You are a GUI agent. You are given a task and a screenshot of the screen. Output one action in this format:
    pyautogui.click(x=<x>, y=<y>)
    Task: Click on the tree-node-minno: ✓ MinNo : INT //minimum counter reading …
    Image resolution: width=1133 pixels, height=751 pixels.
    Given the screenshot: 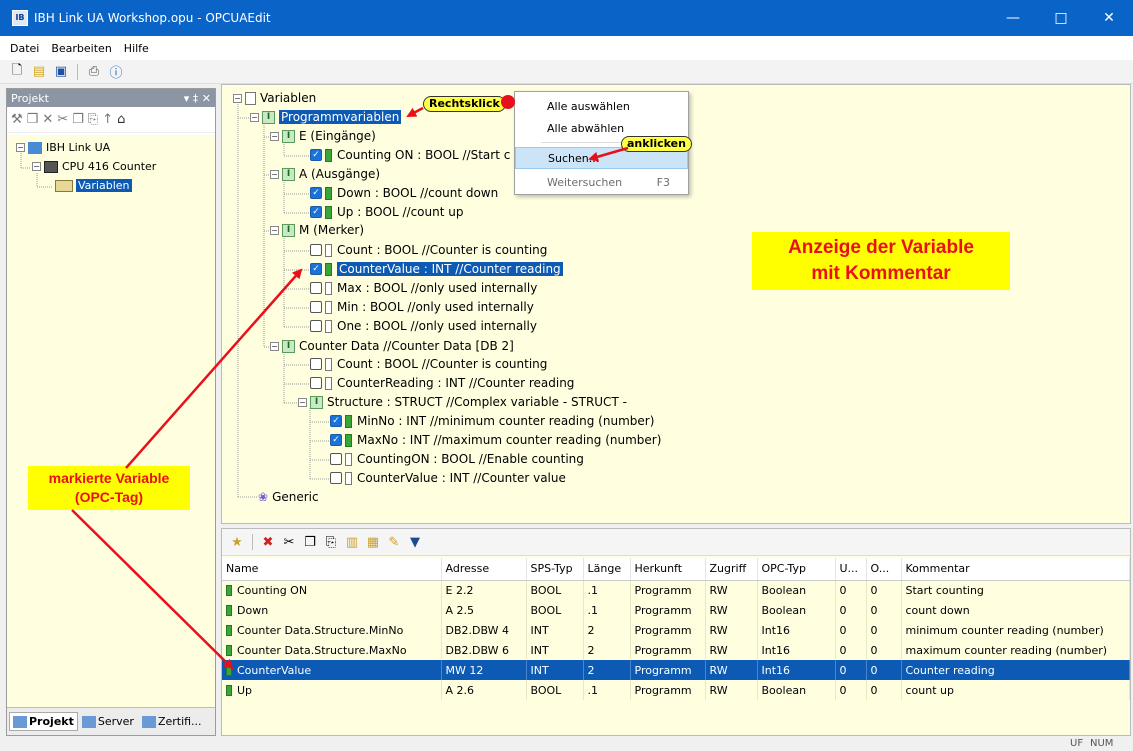 What is the action you would take?
    pyautogui.click(x=492, y=421)
    